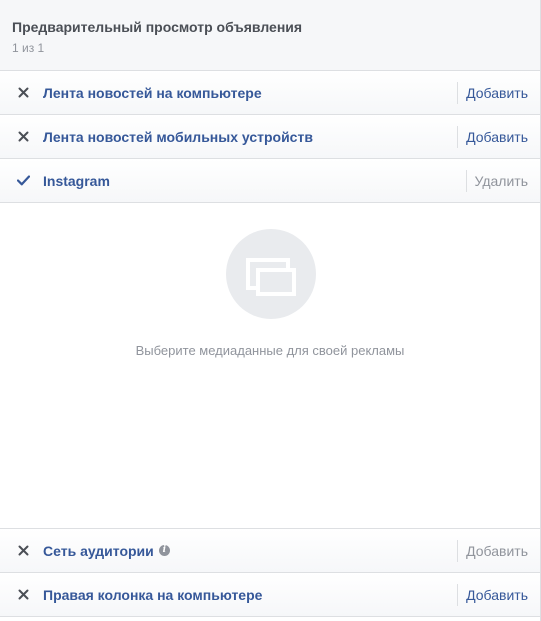 The height and width of the screenshot is (621, 541). Describe the element at coordinates (76, 180) in the screenshot. I see `placement-label: Instagram` at that location.